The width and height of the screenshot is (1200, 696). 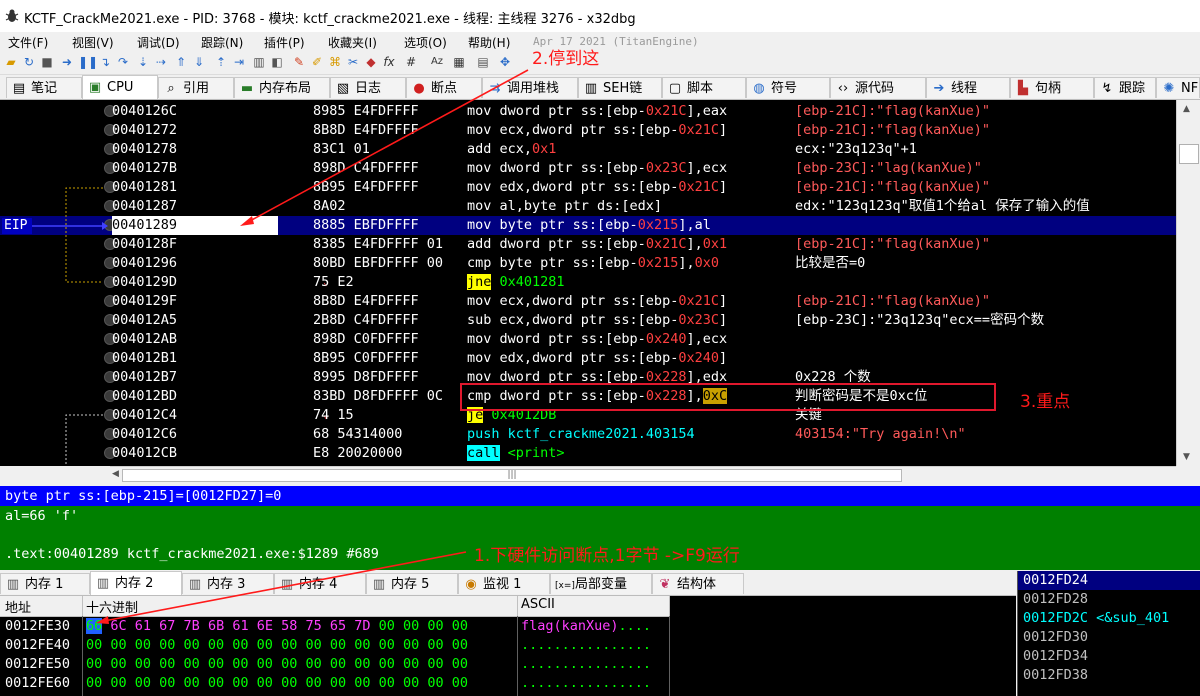 What do you see at coordinates (44, 87) in the screenshot?
I see `tab-notes: ▤ 笔记` at bounding box center [44, 87].